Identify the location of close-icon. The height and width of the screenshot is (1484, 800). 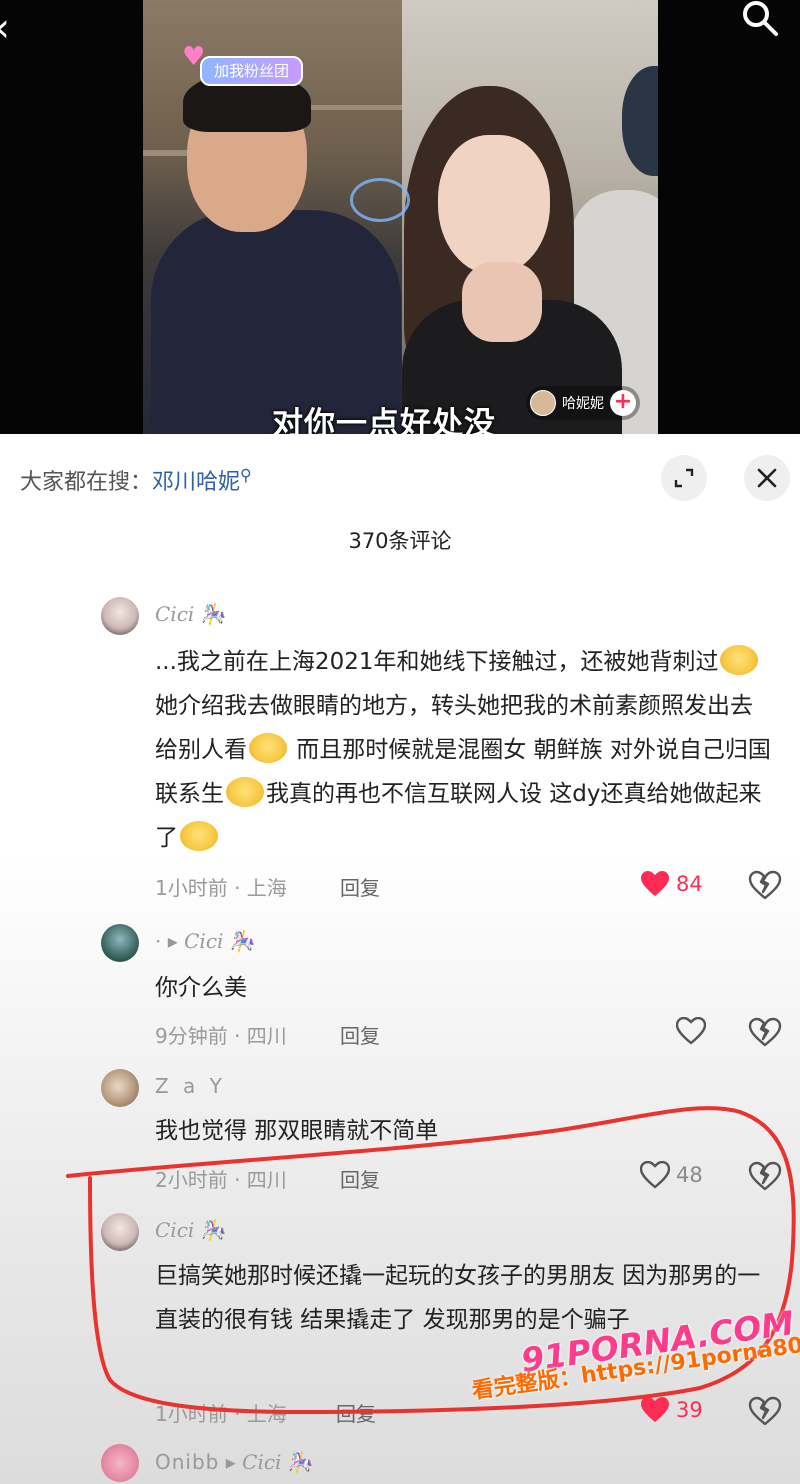
(767, 478).